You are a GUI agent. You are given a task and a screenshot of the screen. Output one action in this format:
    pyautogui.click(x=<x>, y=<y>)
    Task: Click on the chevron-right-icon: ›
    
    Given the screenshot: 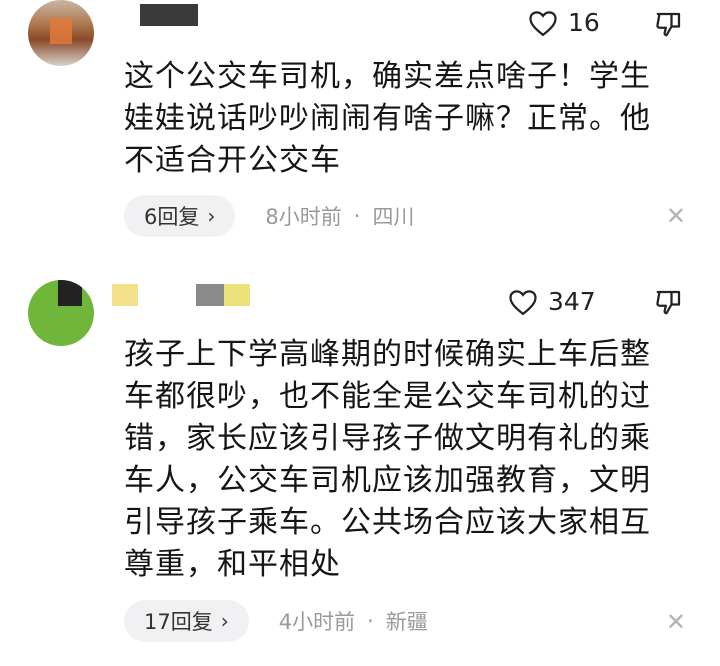 What is the action you would take?
    pyautogui.click(x=224, y=621)
    